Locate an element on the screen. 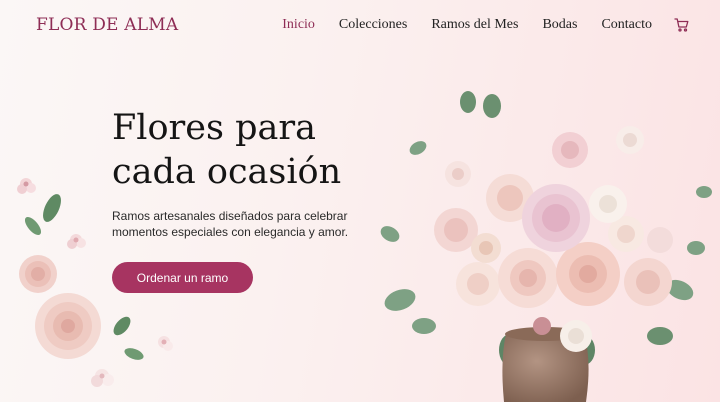  peony-icon is located at coordinates (556, 218).